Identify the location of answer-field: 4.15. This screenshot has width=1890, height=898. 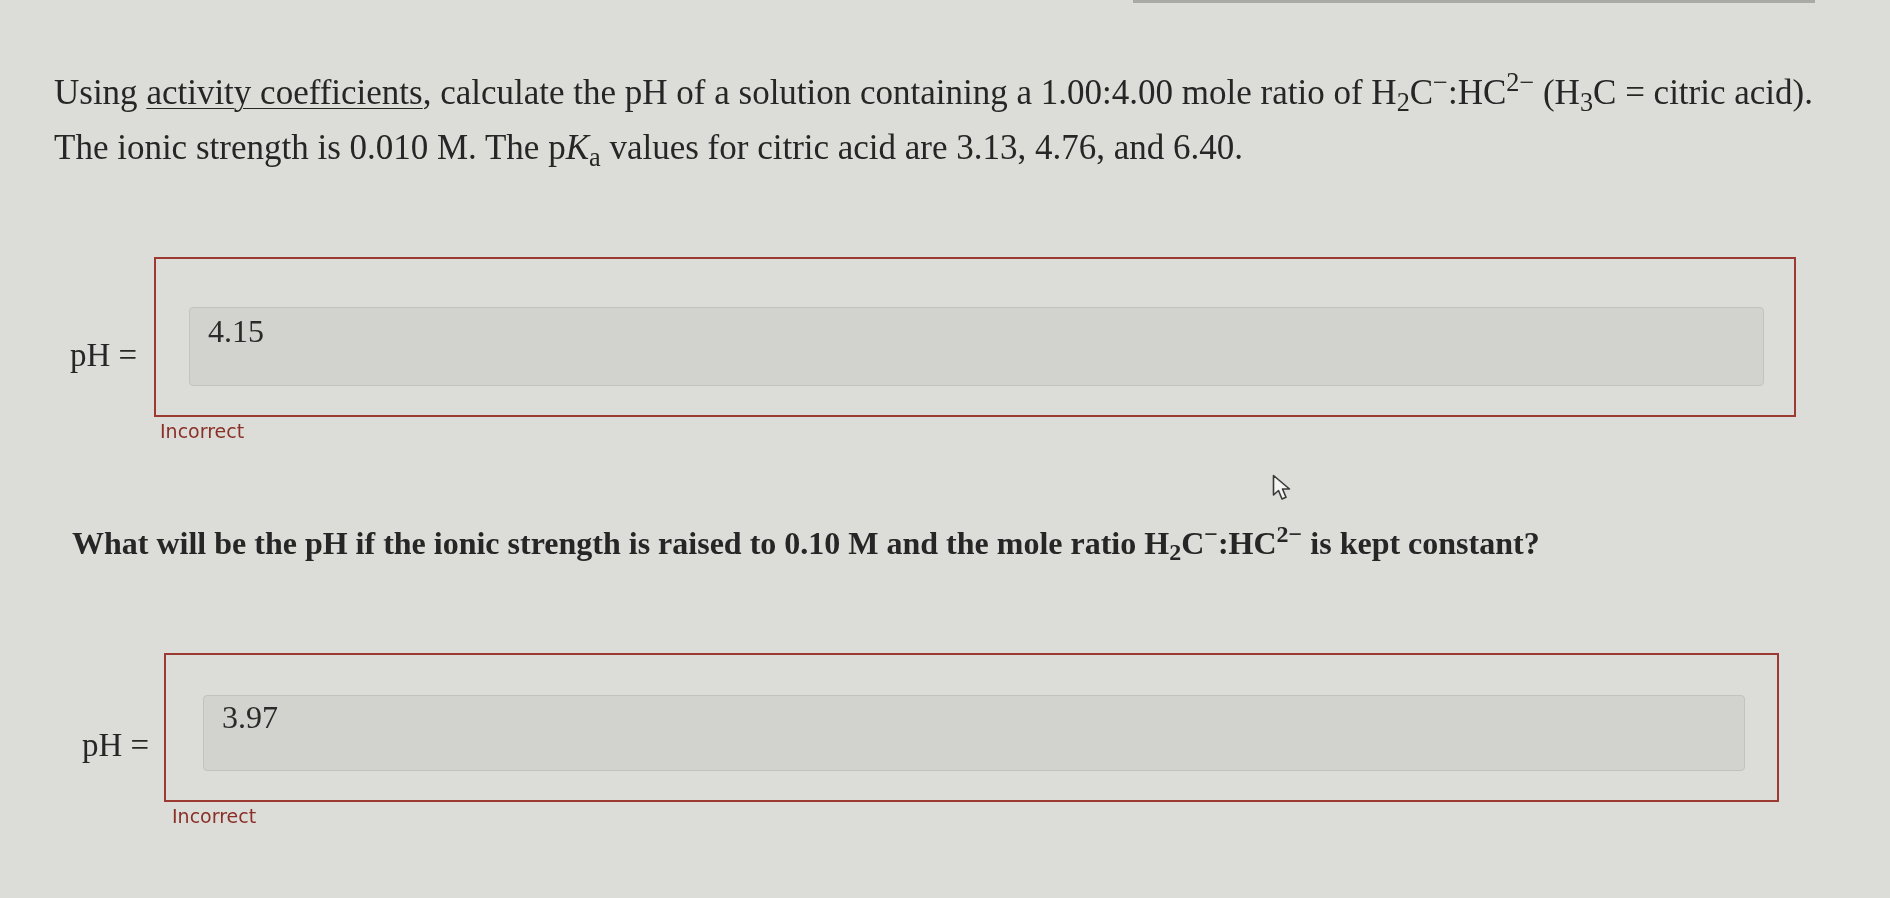
(976, 346).